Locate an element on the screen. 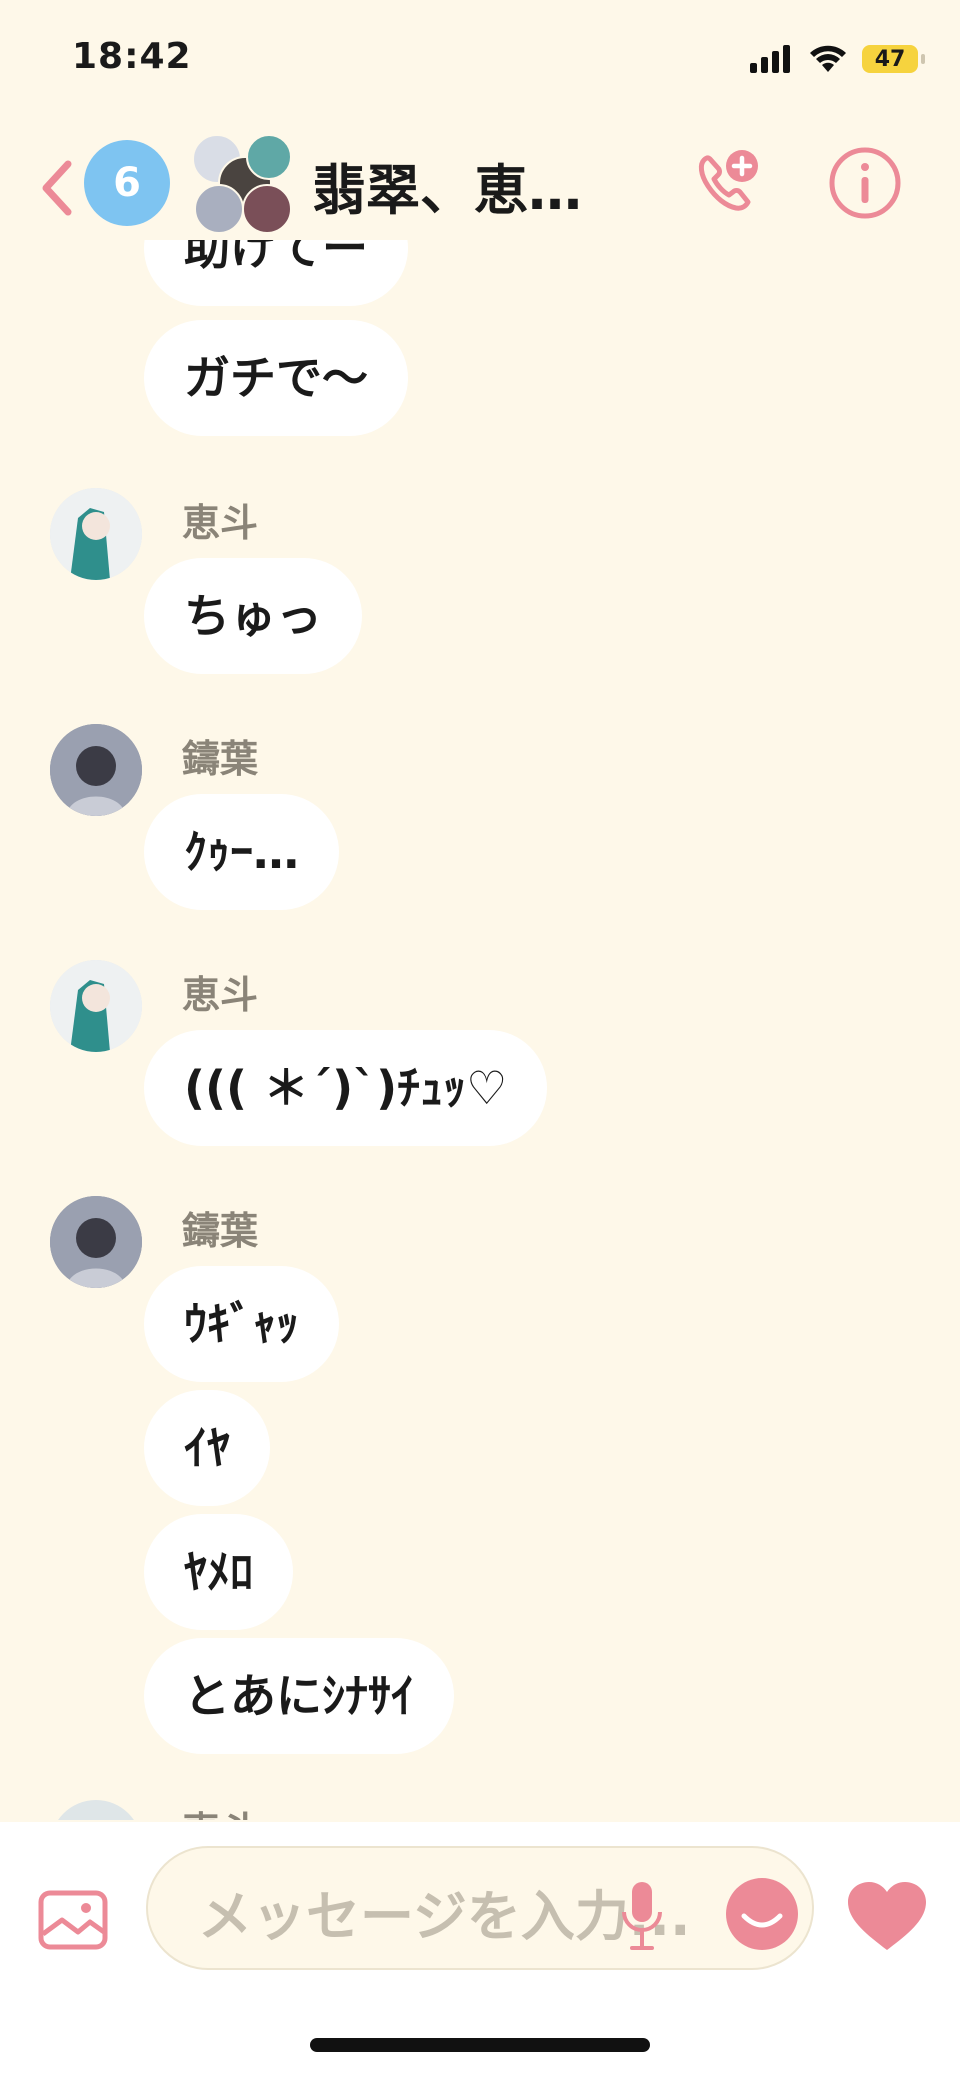  wifi-icon is located at coordinates (828, 58).